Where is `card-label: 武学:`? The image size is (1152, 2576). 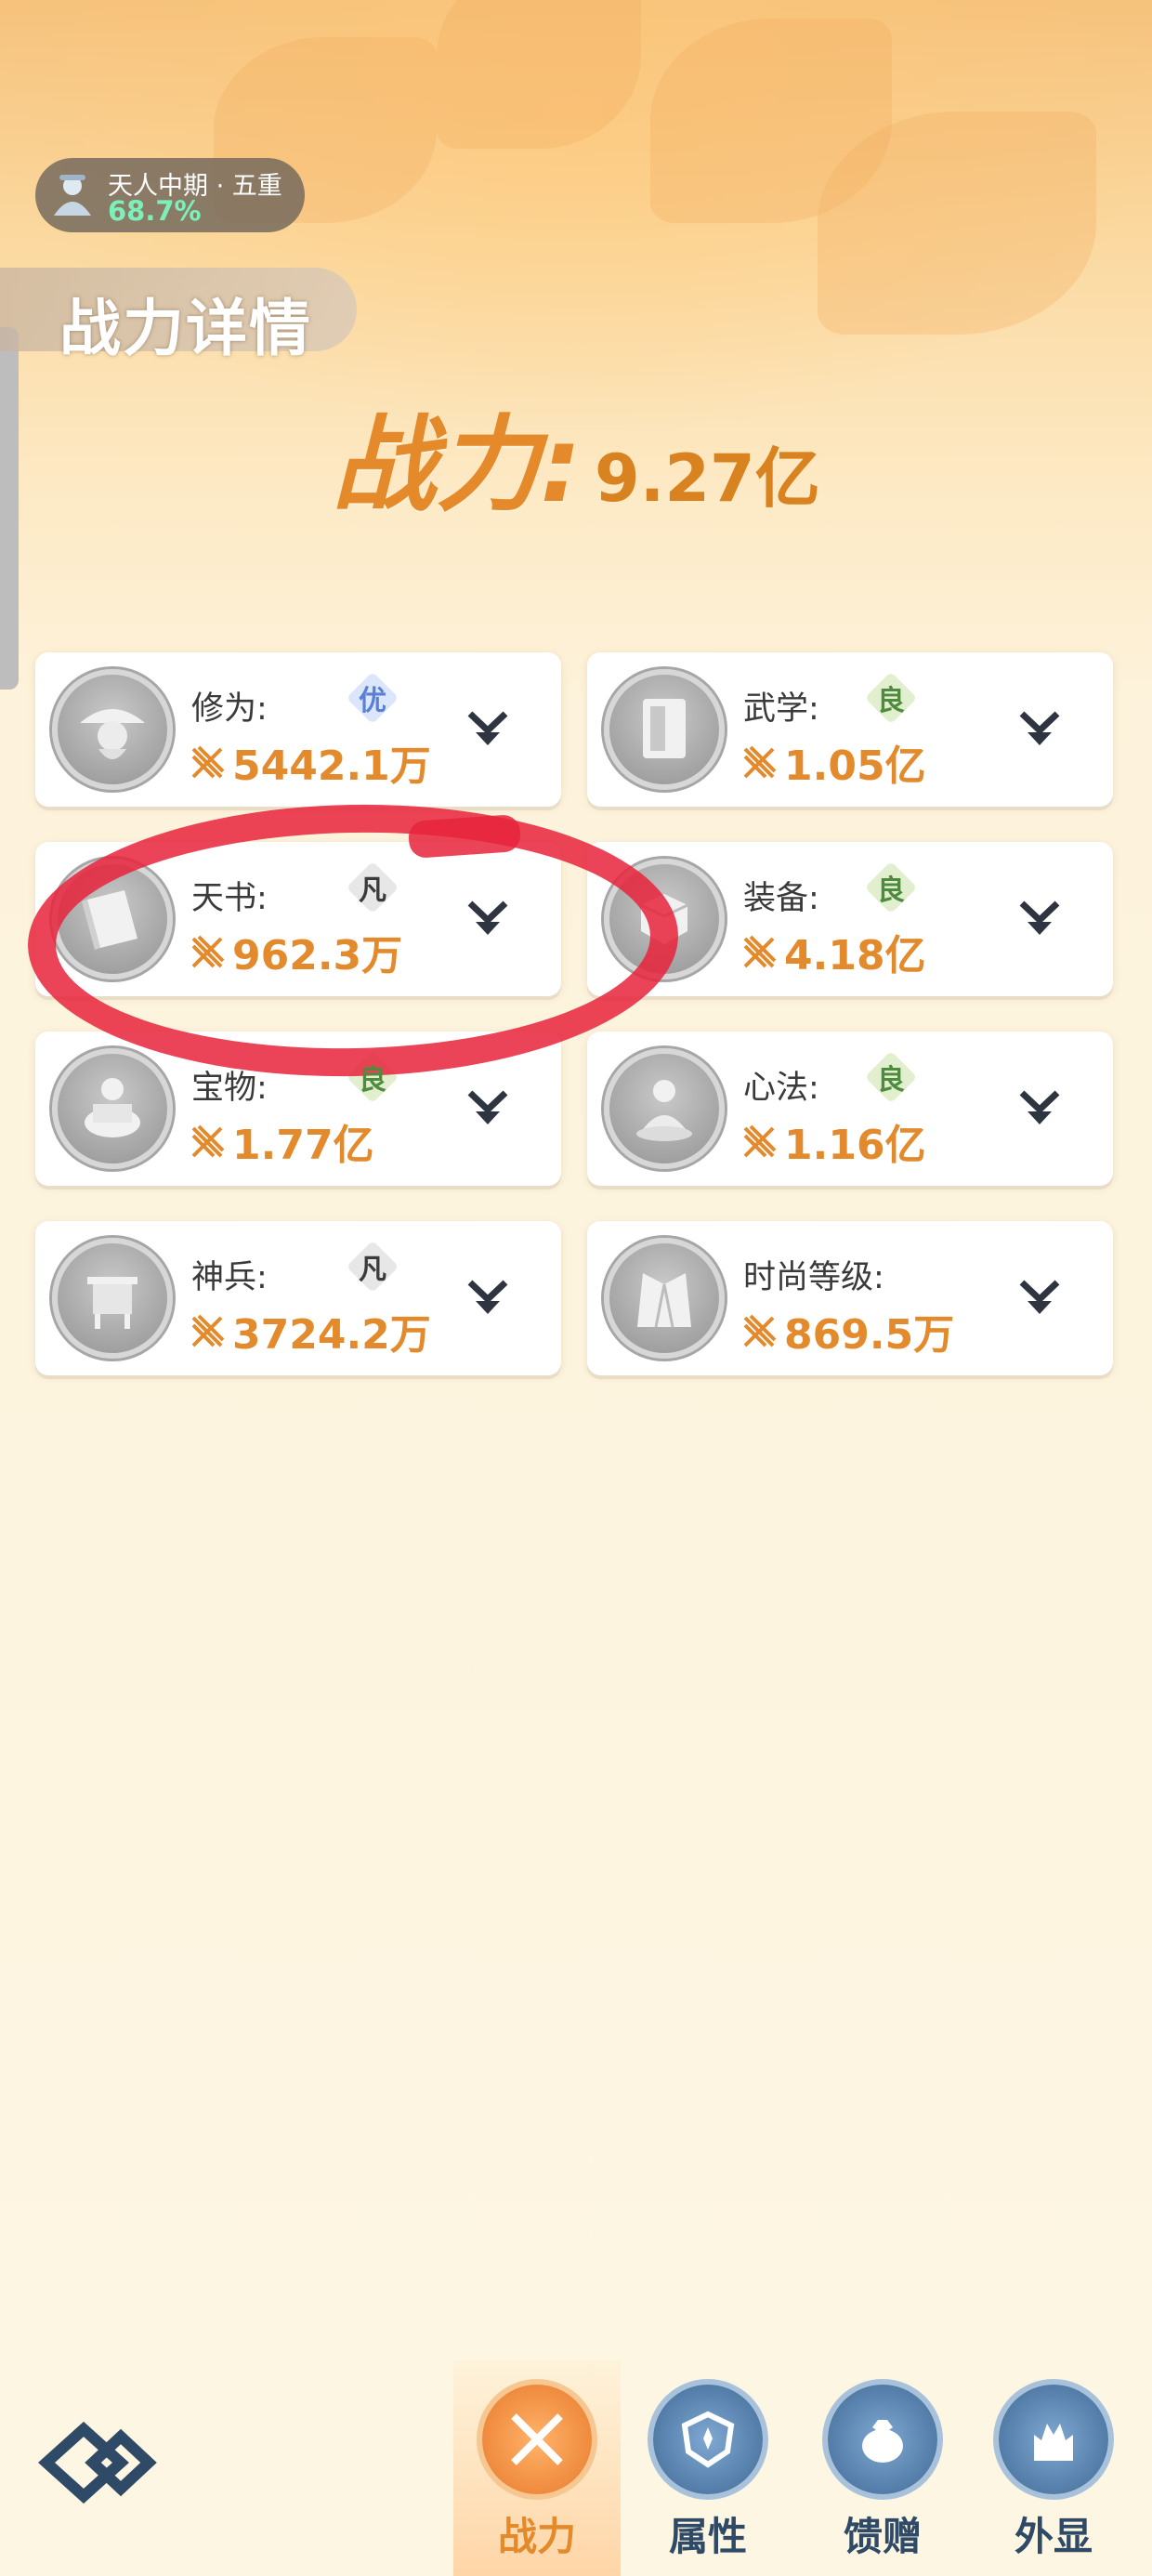 card-label: 武学: is located at coordinates (781, 709).